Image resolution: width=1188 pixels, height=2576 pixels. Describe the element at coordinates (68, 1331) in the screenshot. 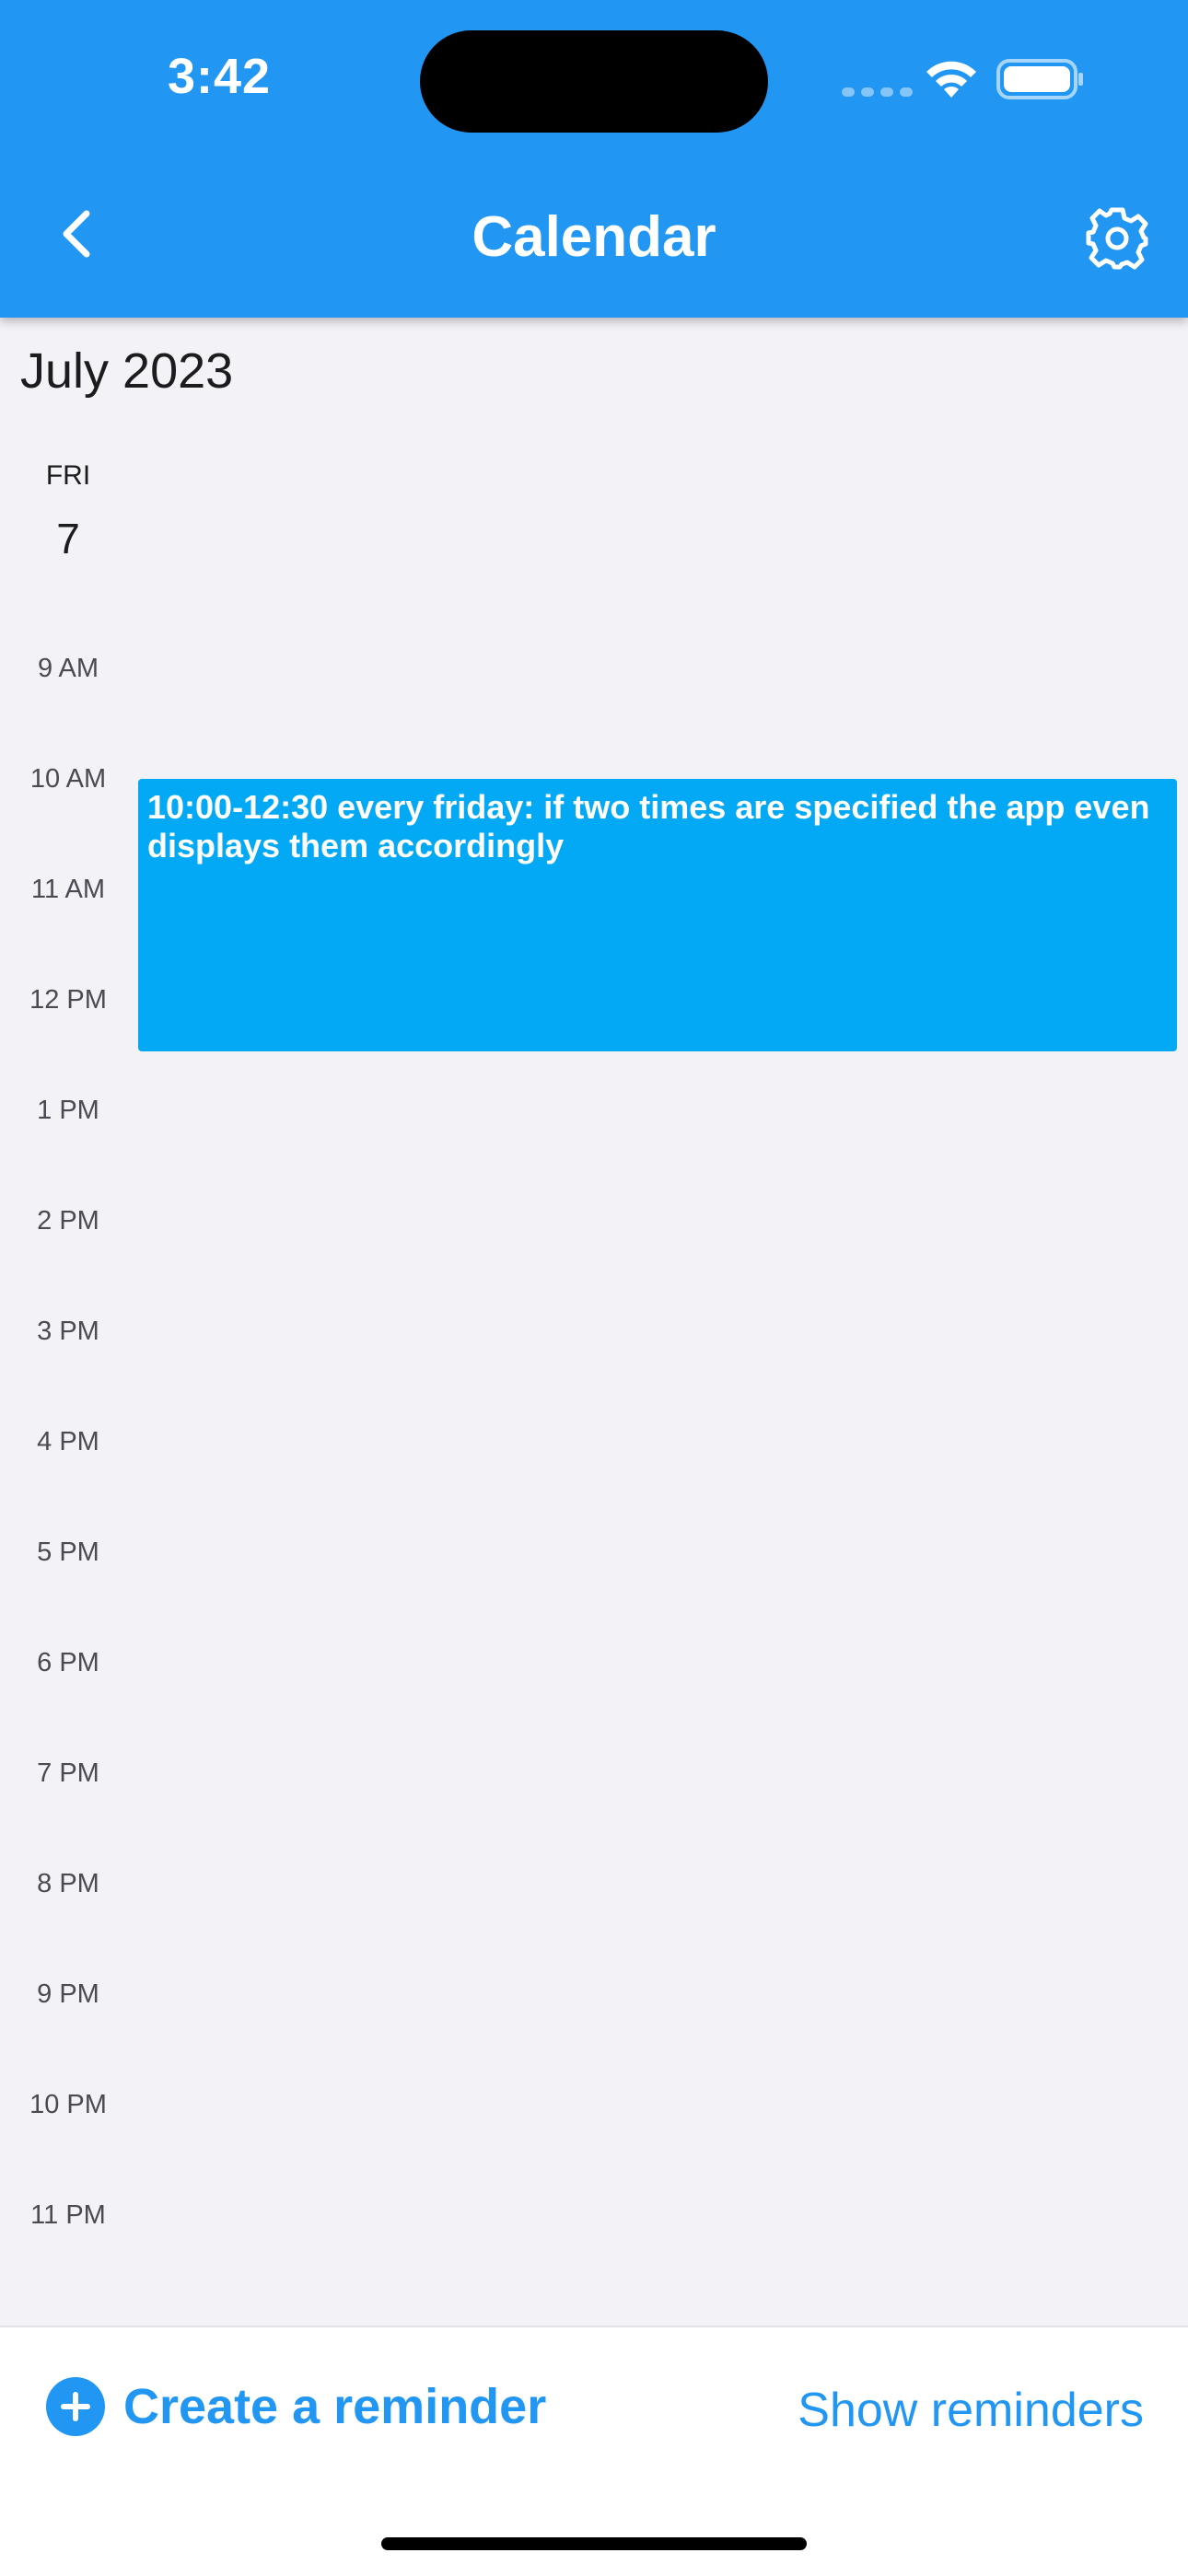

I see `hour-label: 3 PM` at that location.